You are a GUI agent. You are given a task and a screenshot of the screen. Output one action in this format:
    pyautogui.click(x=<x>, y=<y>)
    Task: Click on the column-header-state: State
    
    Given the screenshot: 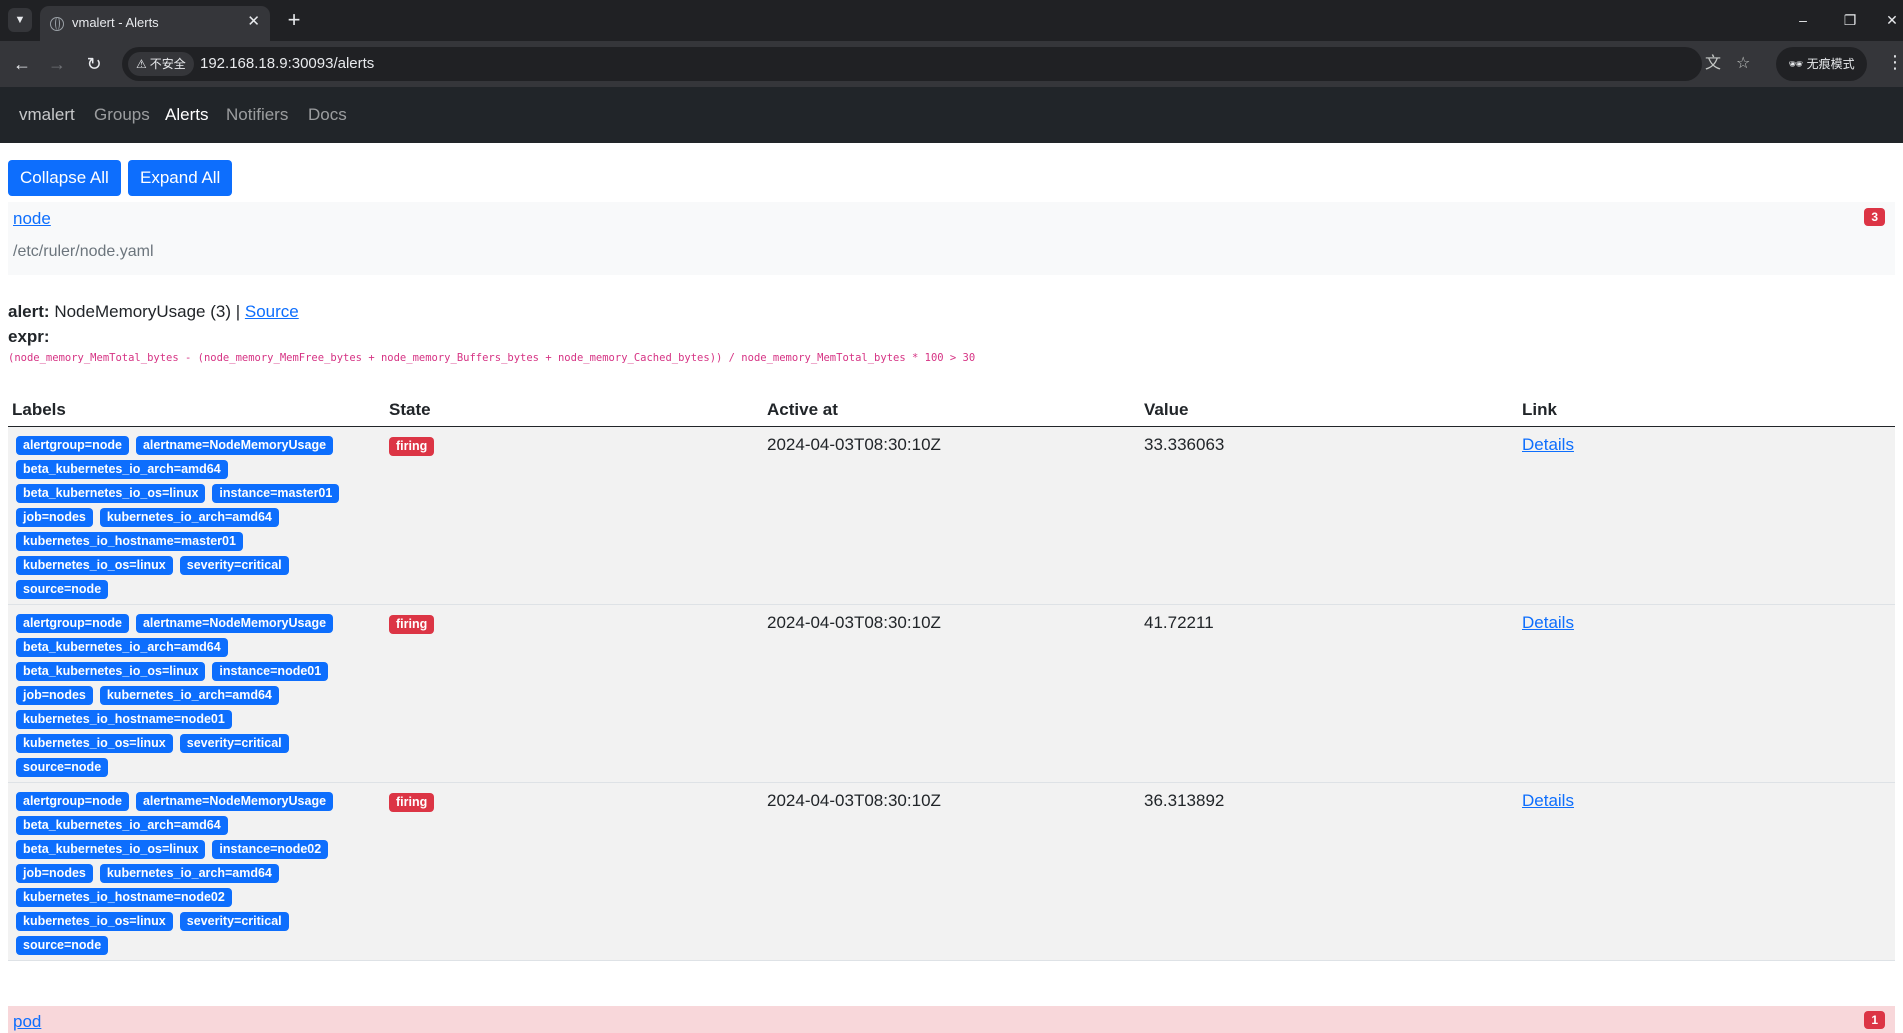 What is the action you would take?
    pyautogui.click(x=410, y=409)
    